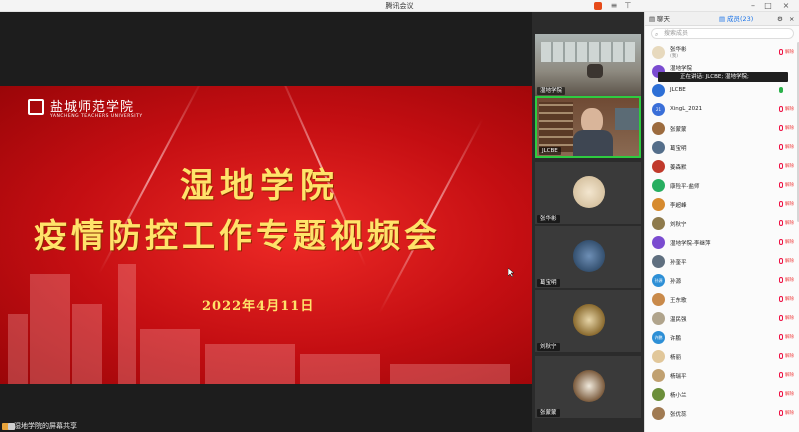  I want to click on list-item: 孙奎平 解除, so click(720, 261).